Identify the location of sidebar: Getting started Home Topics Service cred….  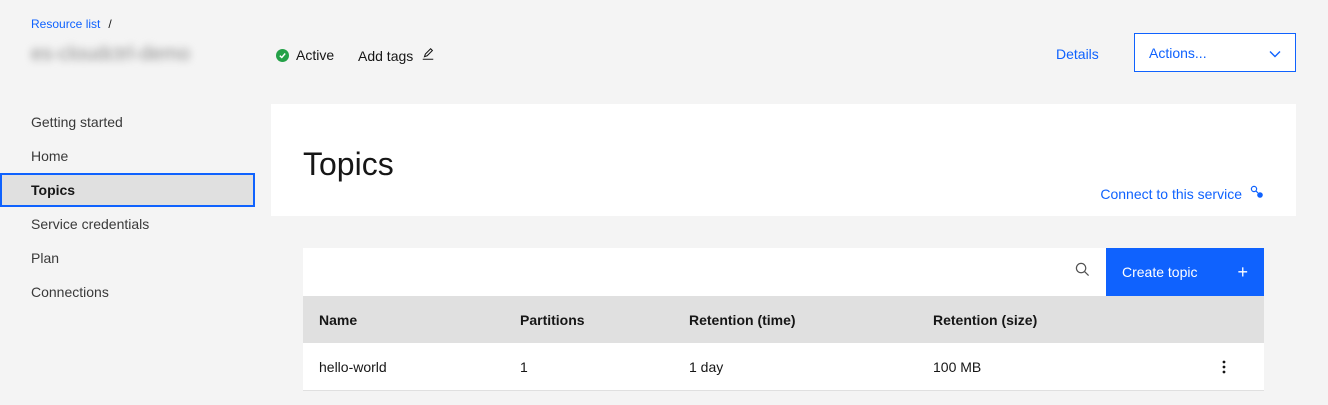
(128, 207).